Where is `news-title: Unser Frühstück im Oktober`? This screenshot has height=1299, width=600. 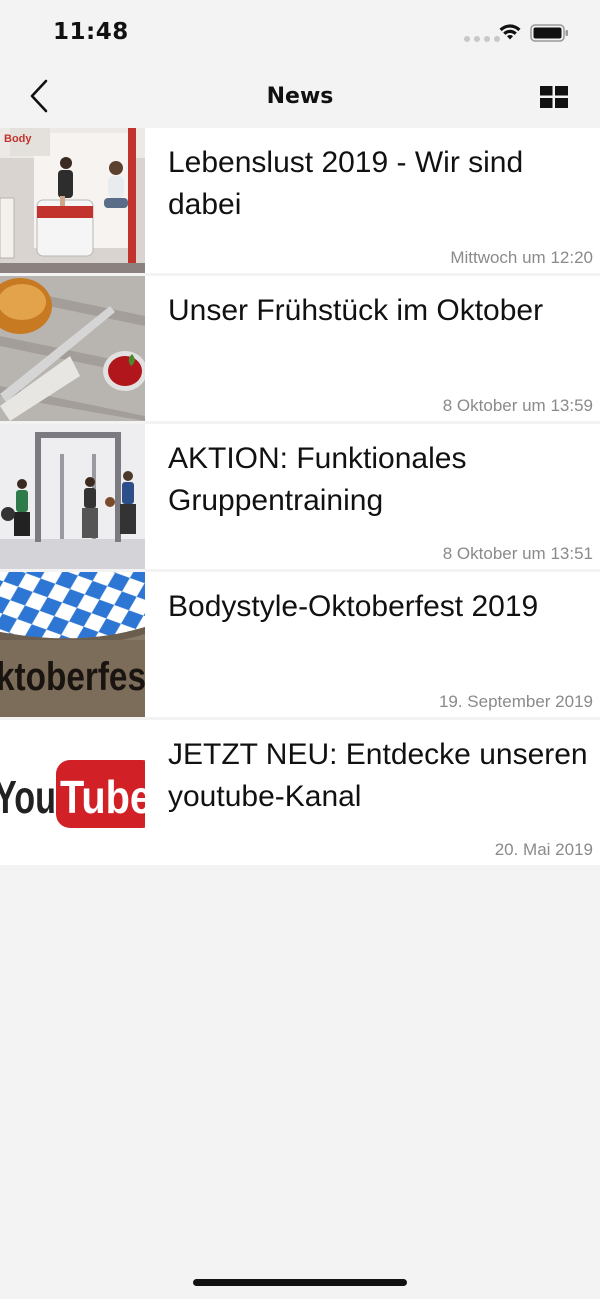
news-title: Unser Frühstück im Oktober is located at coordinates (356, 310).